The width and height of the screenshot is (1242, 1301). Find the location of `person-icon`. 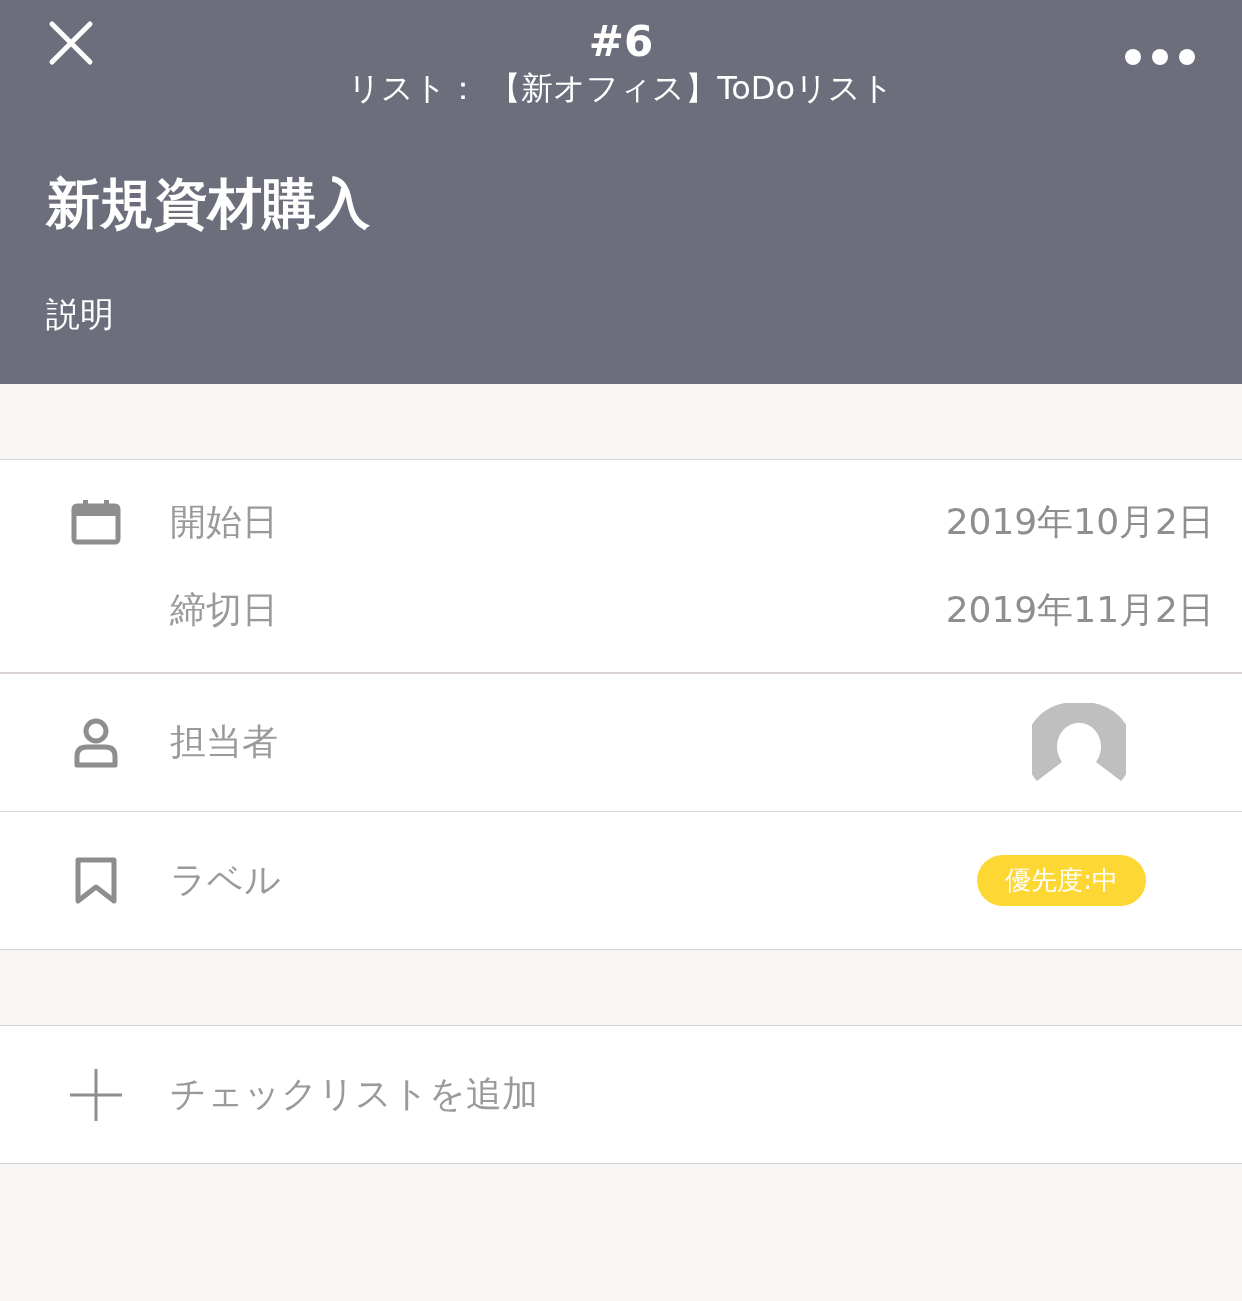

person-icon is located at coordinates (96, 742).